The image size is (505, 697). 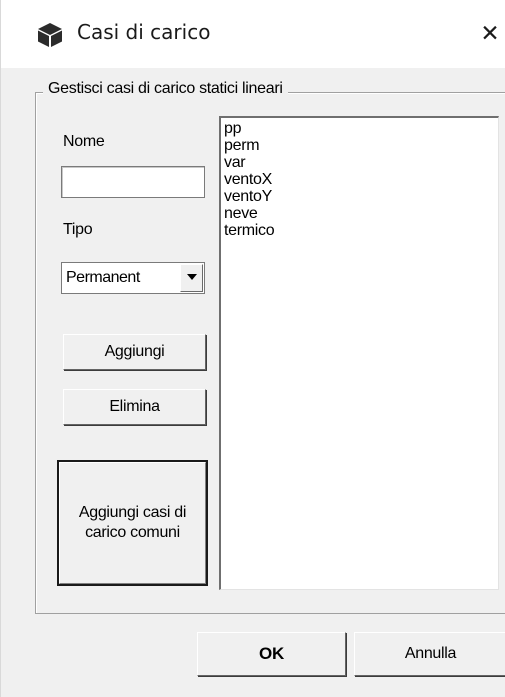 I want to click on ok-button: OK, so click(x=271, y=654).